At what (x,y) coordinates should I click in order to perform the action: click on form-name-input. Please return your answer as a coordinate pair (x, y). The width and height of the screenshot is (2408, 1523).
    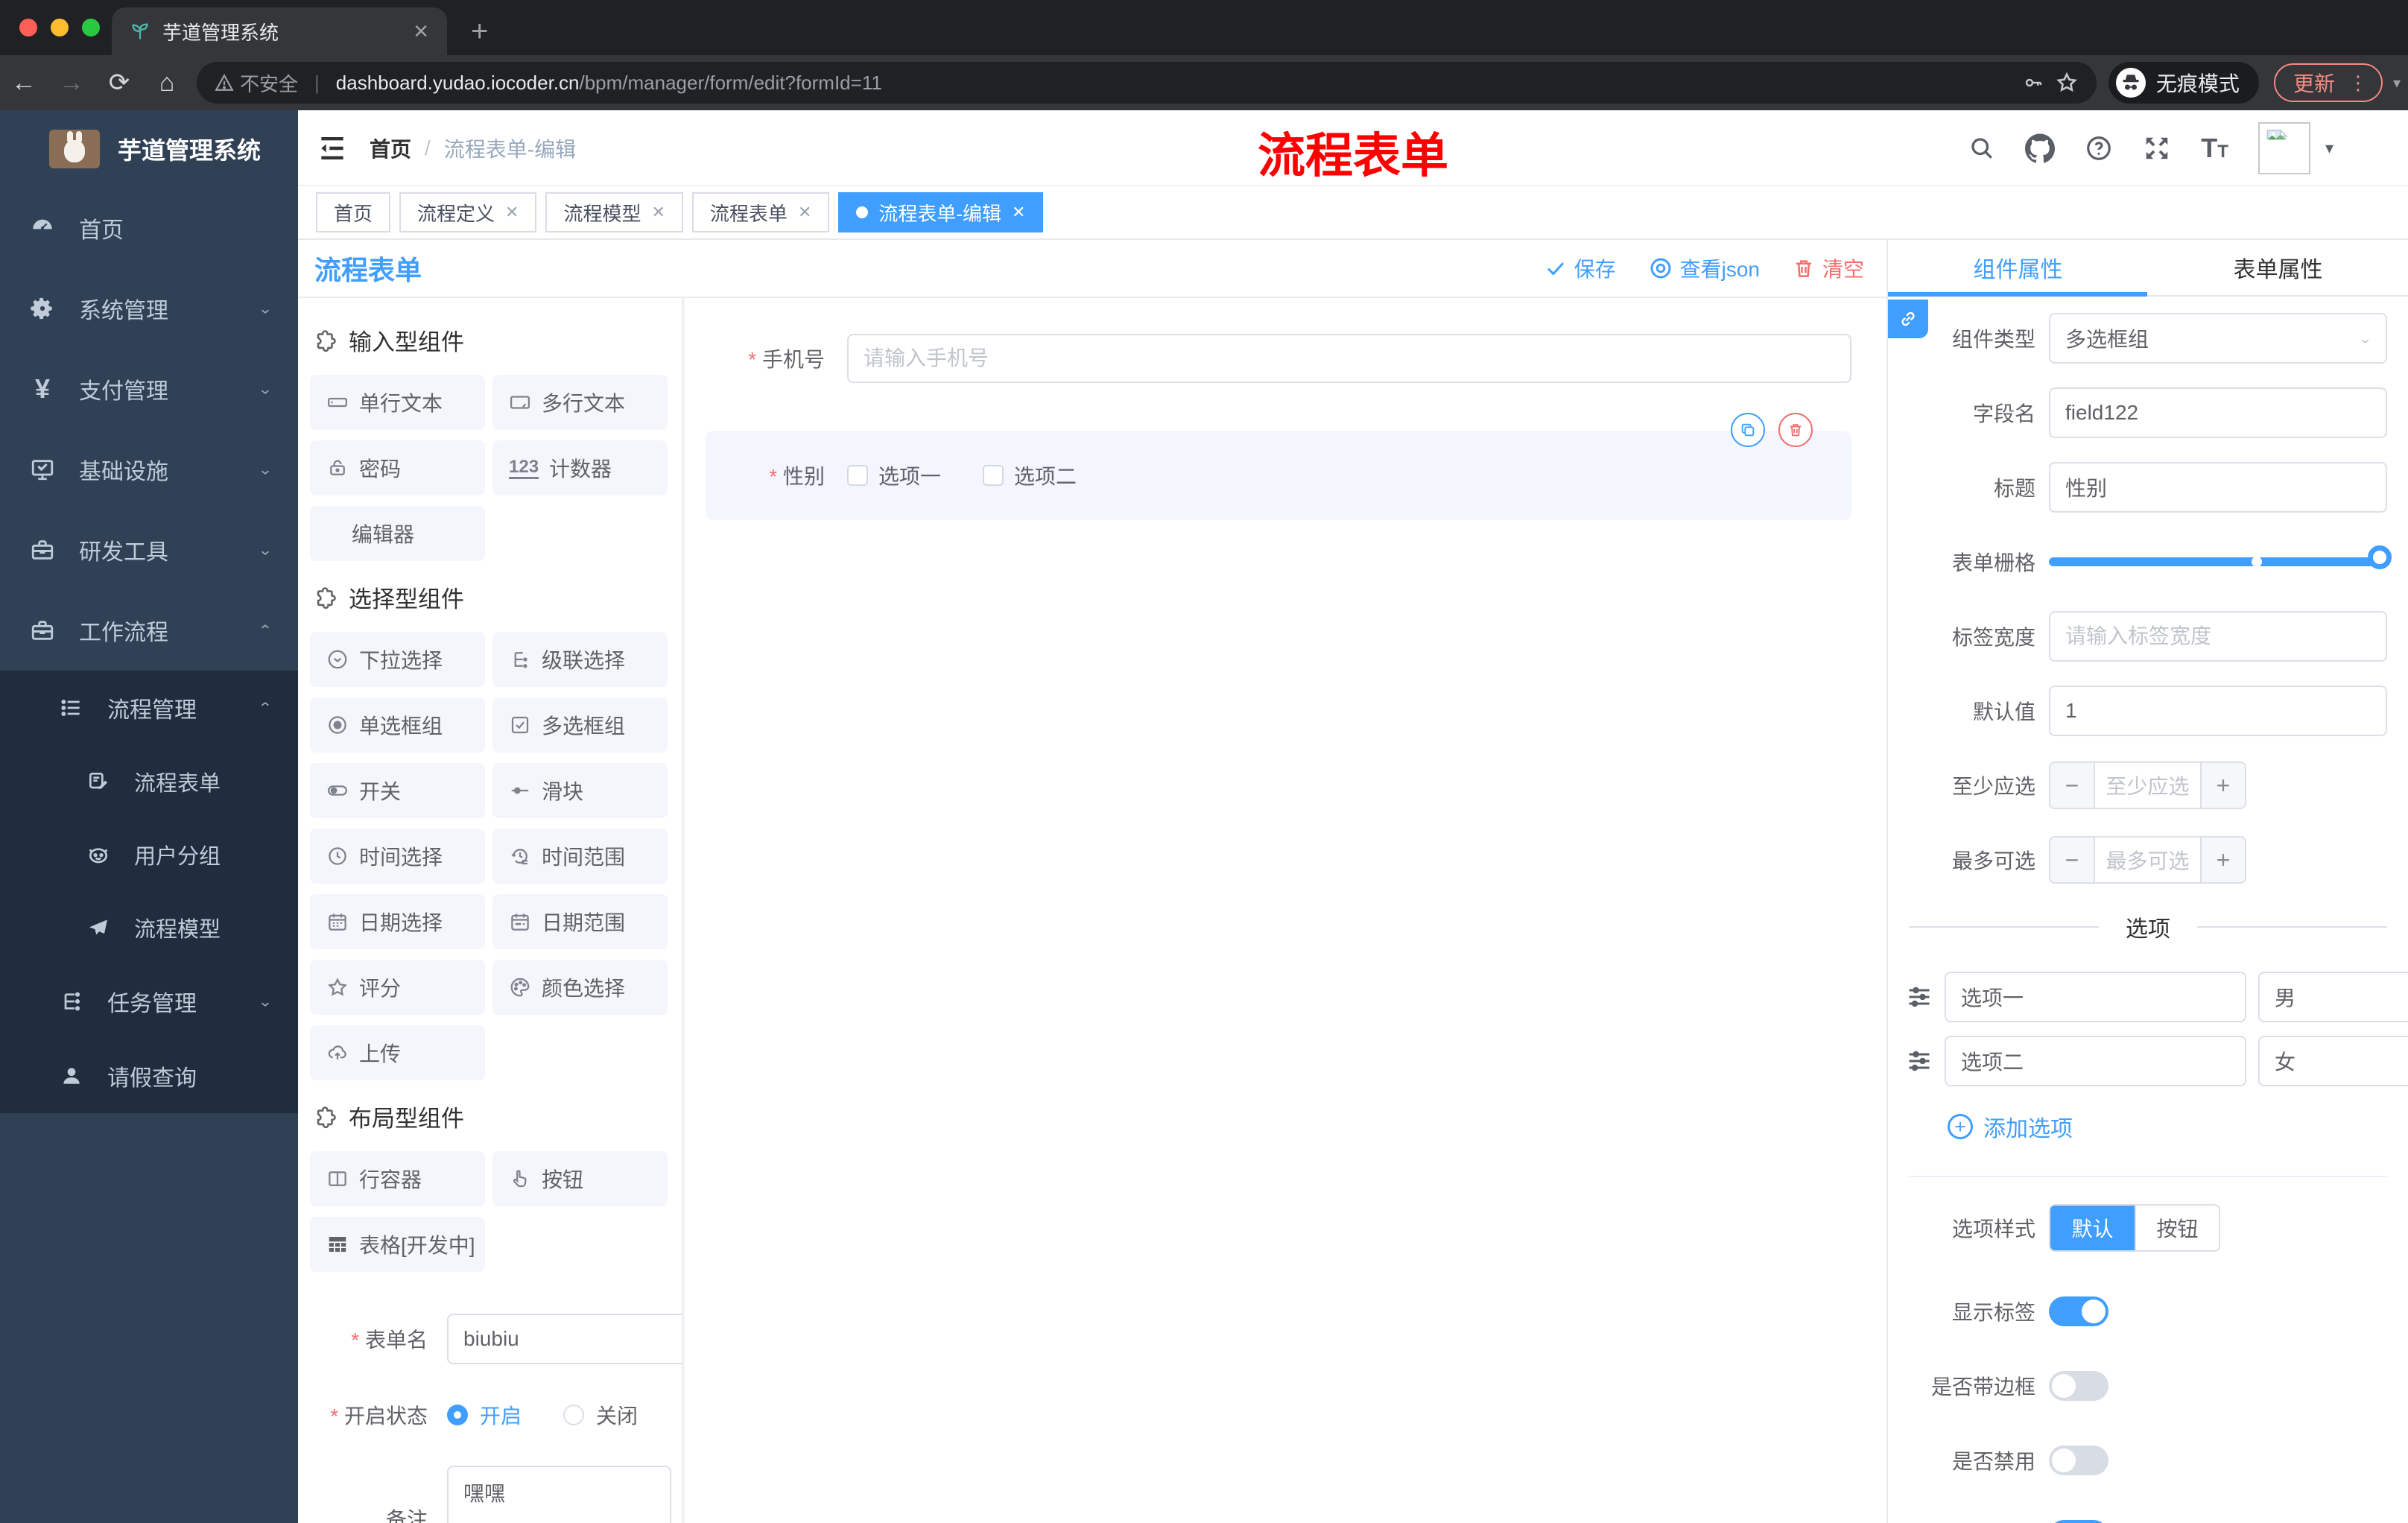
    Looking at the image, I should click on (564, 1339).